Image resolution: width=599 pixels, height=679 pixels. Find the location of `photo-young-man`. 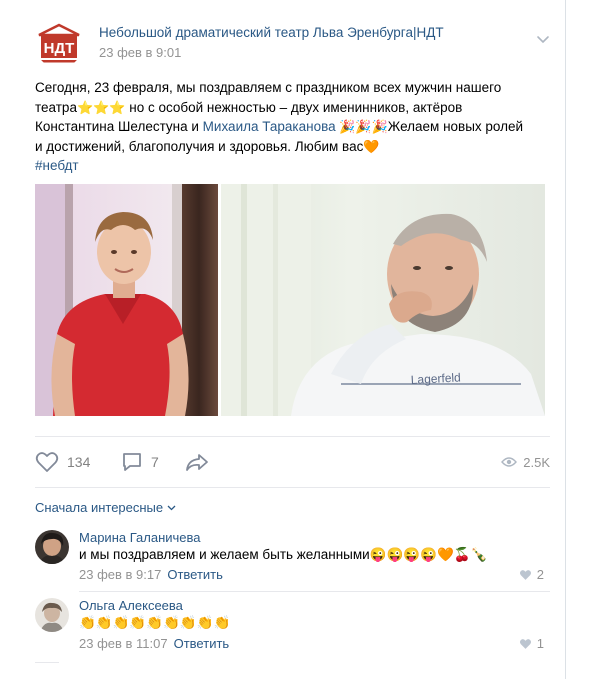

photo-young-man is located at coordinates (126, 300).